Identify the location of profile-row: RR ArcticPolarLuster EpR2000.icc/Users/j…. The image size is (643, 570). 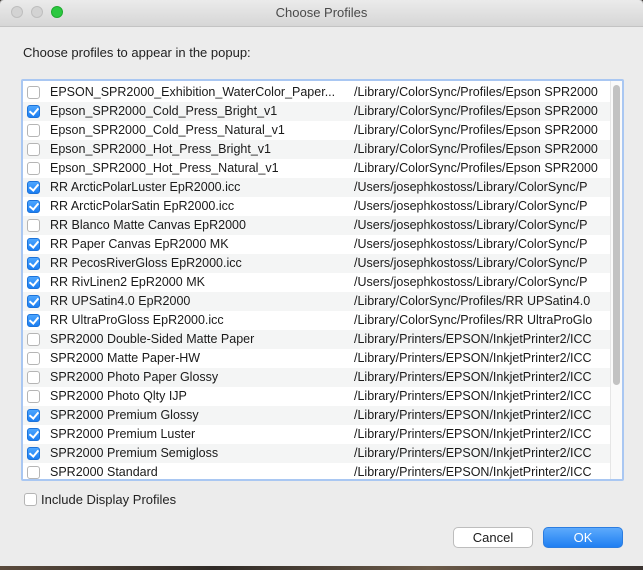
(316, 187).